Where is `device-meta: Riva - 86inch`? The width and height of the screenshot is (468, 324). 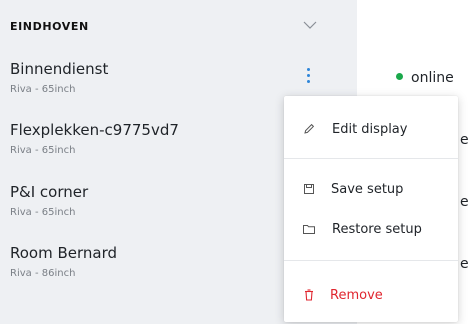
device-meta: Riva - 86inch is located at coordinates (43, 273).